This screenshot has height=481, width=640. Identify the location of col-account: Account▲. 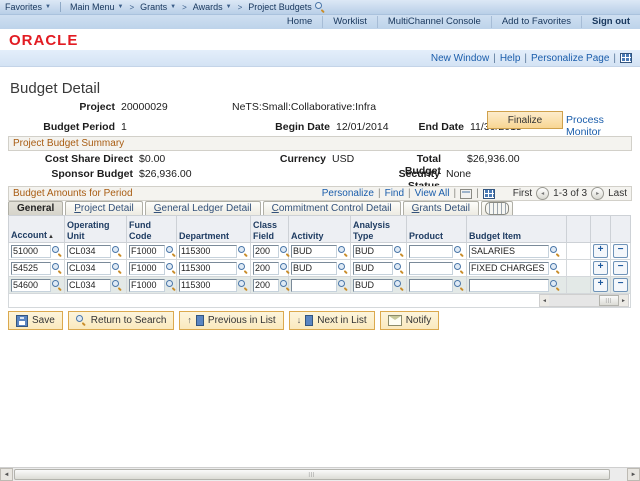
(36, 229).